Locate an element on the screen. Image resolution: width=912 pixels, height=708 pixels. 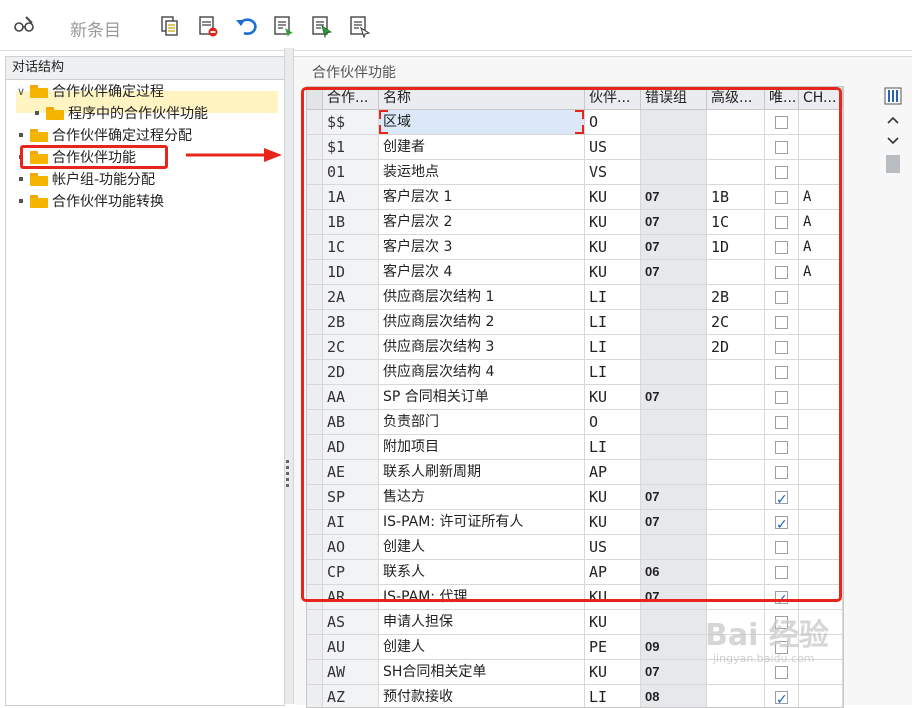
watermark-brand: Bai 经验 is located at coordinates (767, 635).